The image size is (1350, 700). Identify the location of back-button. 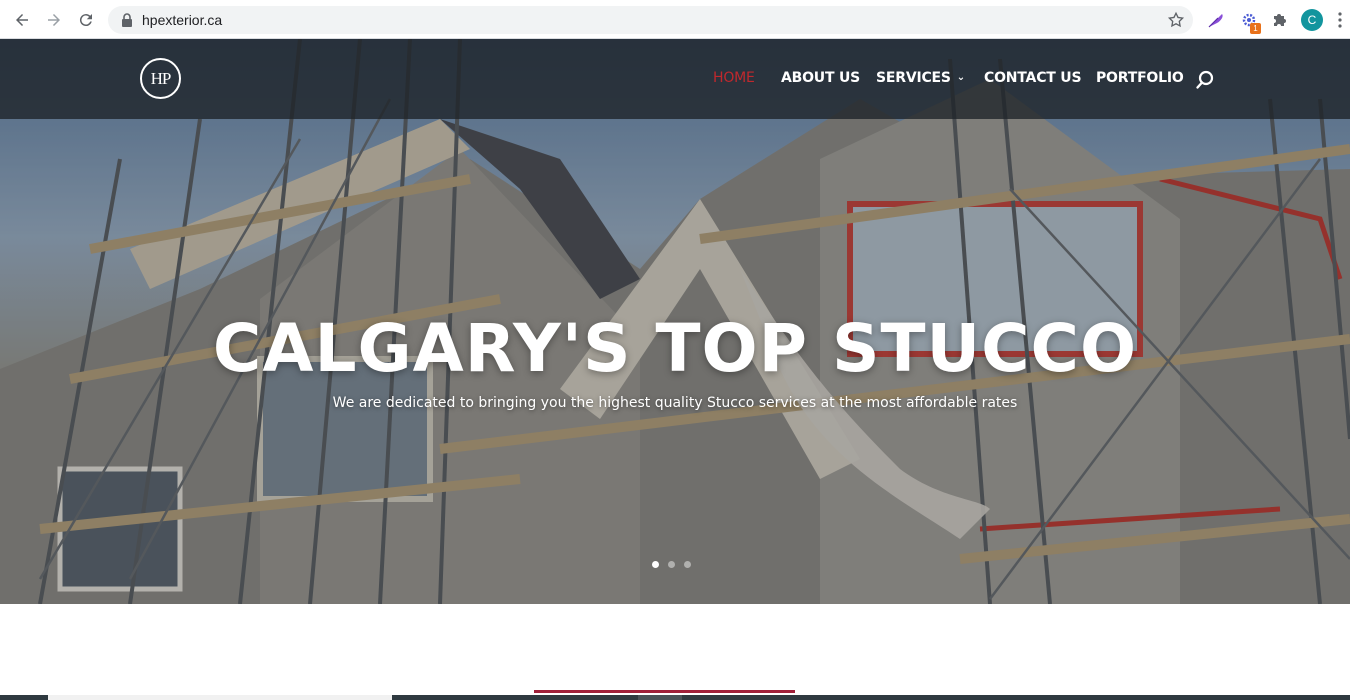
(22, 20).